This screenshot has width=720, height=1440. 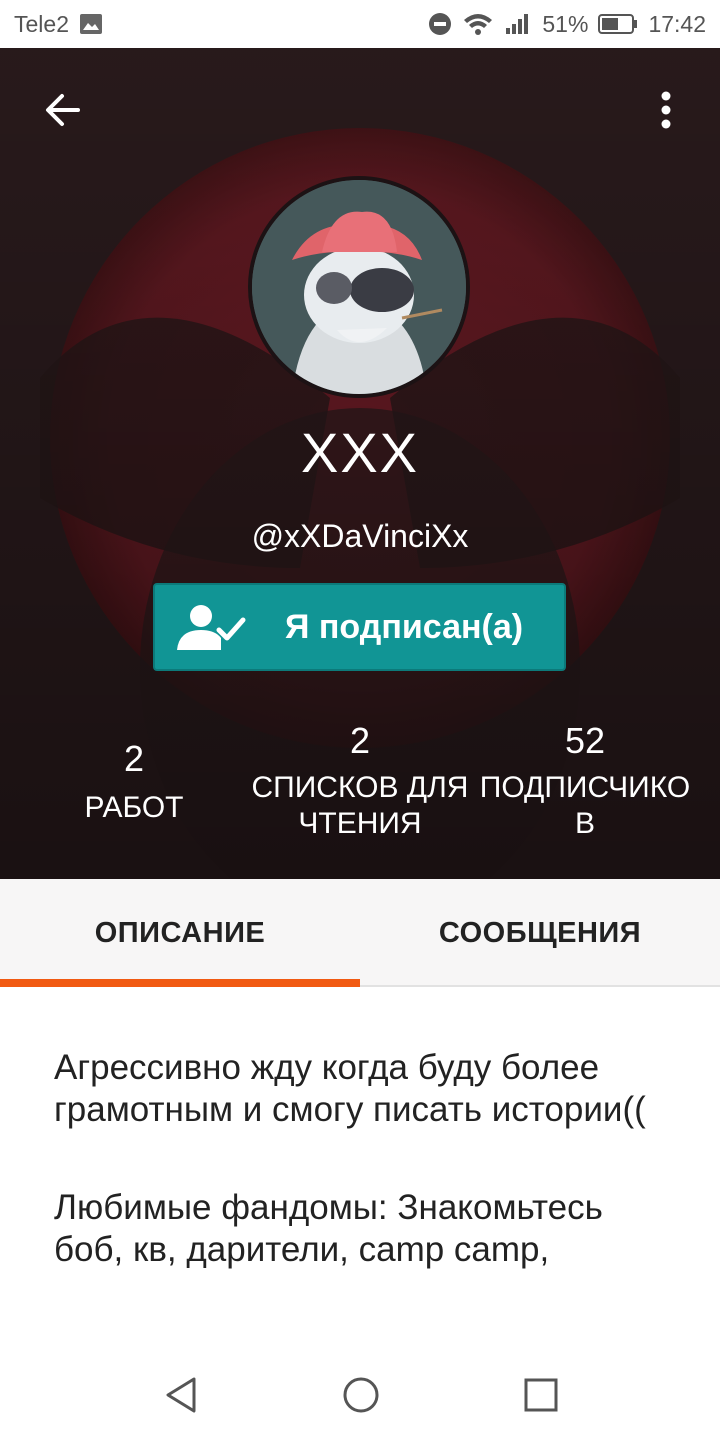 I want to click on nav-back-button, so click(x=181, y=1395).